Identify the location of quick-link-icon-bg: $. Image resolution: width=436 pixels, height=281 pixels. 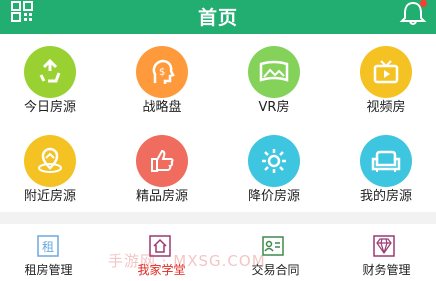
(162, 72).